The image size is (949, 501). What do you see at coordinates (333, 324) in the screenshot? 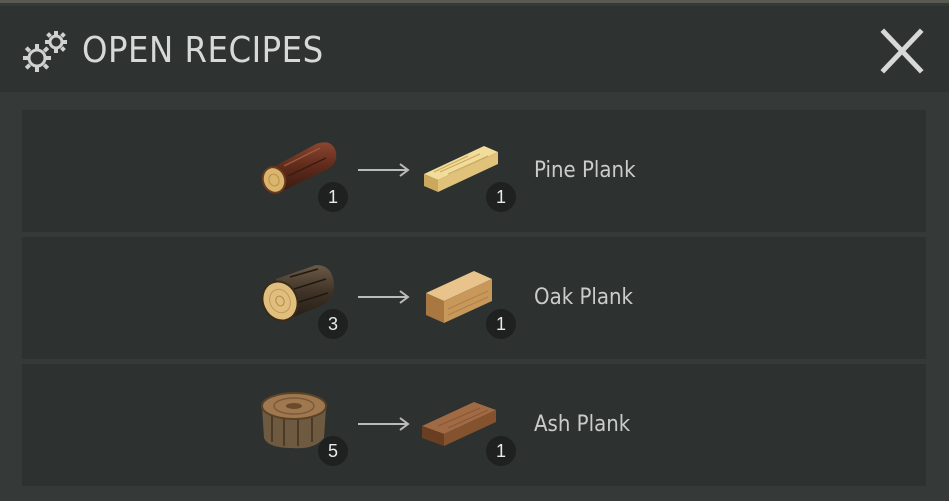
I see `input-quantity-badge: 3` at bounding box center [333, 324].